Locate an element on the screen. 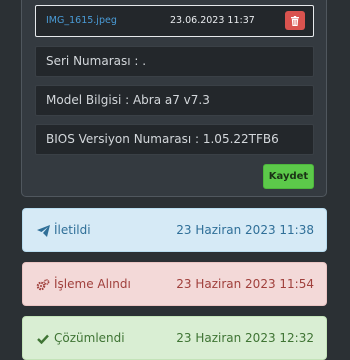  status-label: Çözümlendi is located at coordinates (89, 338).